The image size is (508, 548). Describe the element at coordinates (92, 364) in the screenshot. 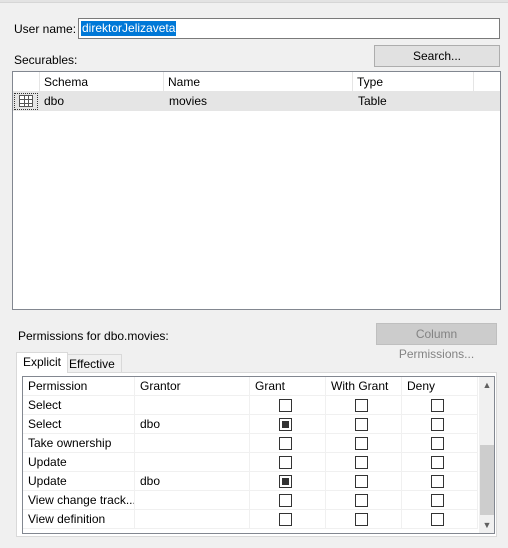

I see `tab-effective: Effective` at that location.